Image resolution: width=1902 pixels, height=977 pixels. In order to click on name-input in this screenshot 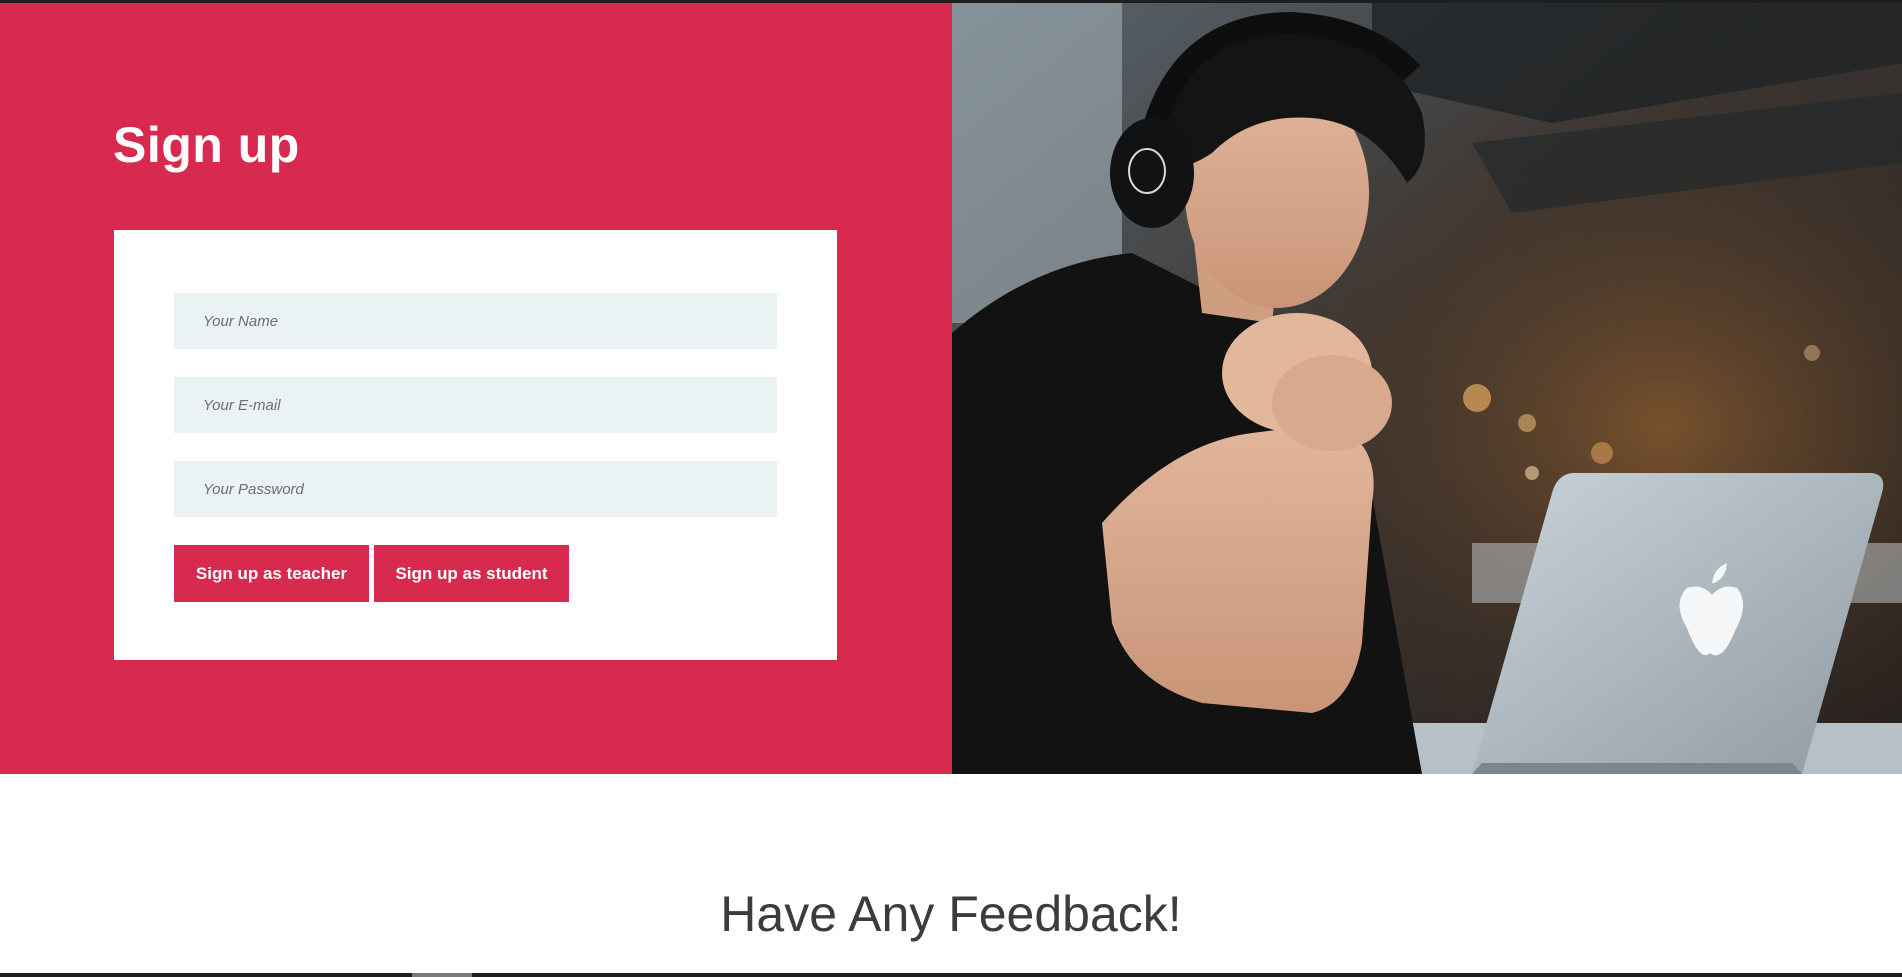, I will do `click(475, 321)`.